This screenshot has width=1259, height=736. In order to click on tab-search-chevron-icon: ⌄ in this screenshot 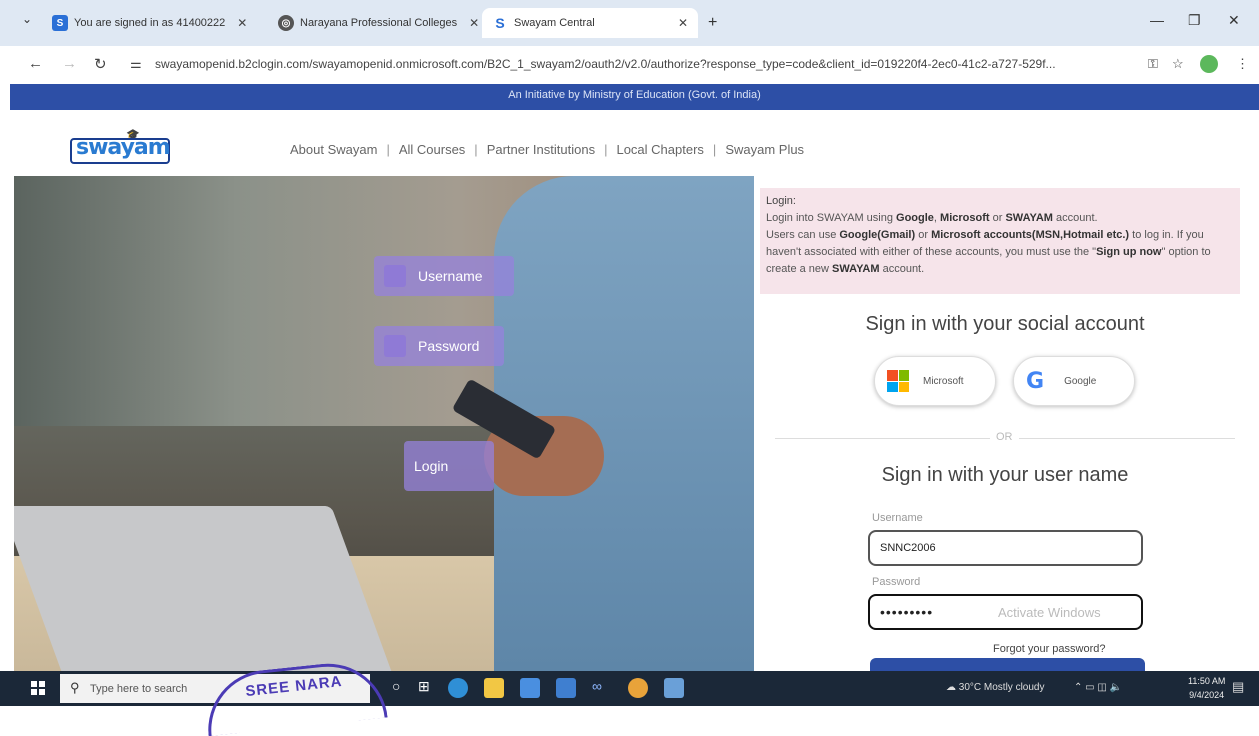, I will do `click(27, 19)`.